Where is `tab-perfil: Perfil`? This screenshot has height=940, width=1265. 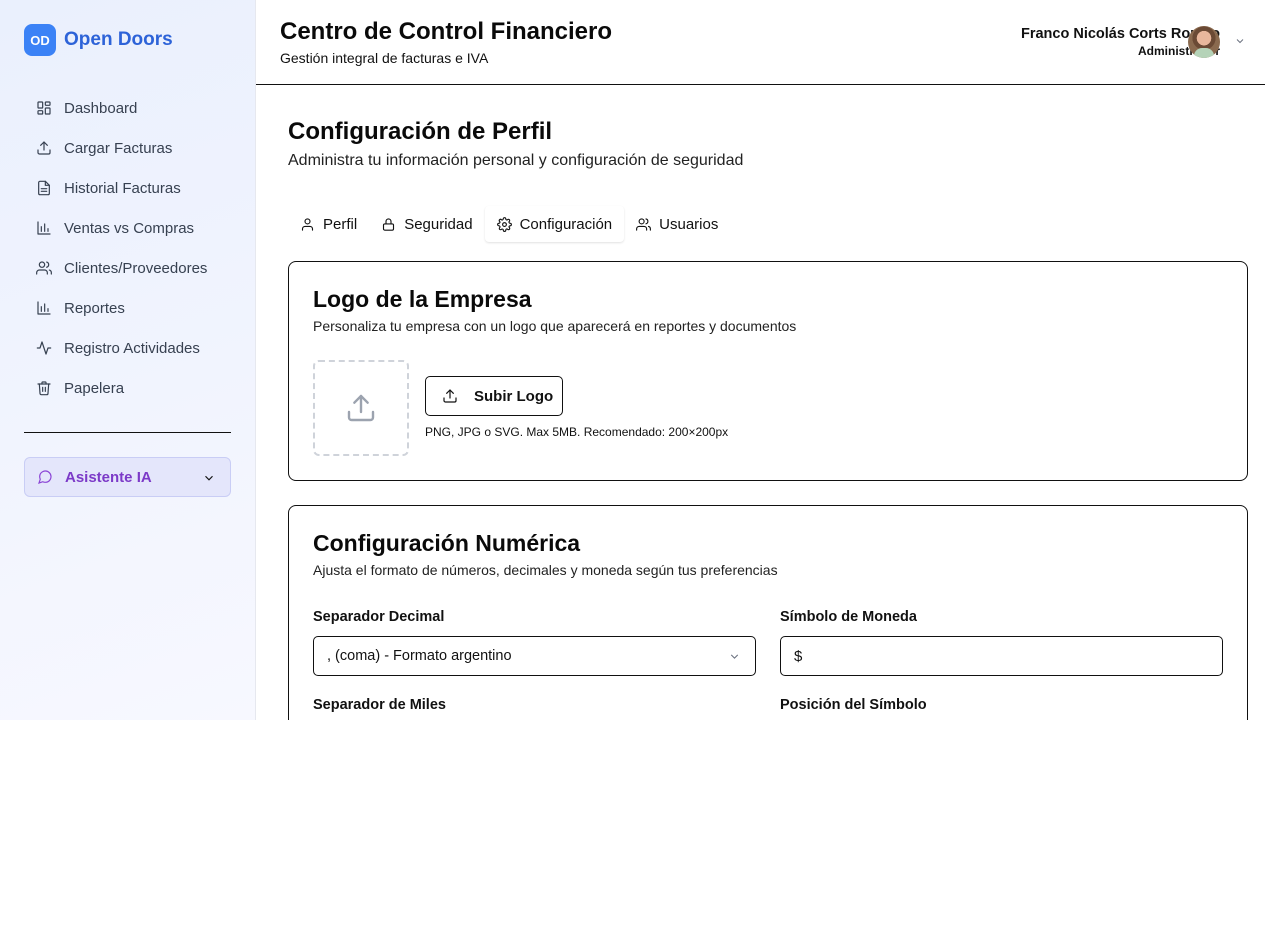
tab-perfil: Perfil is located at coordinates (328, 224).